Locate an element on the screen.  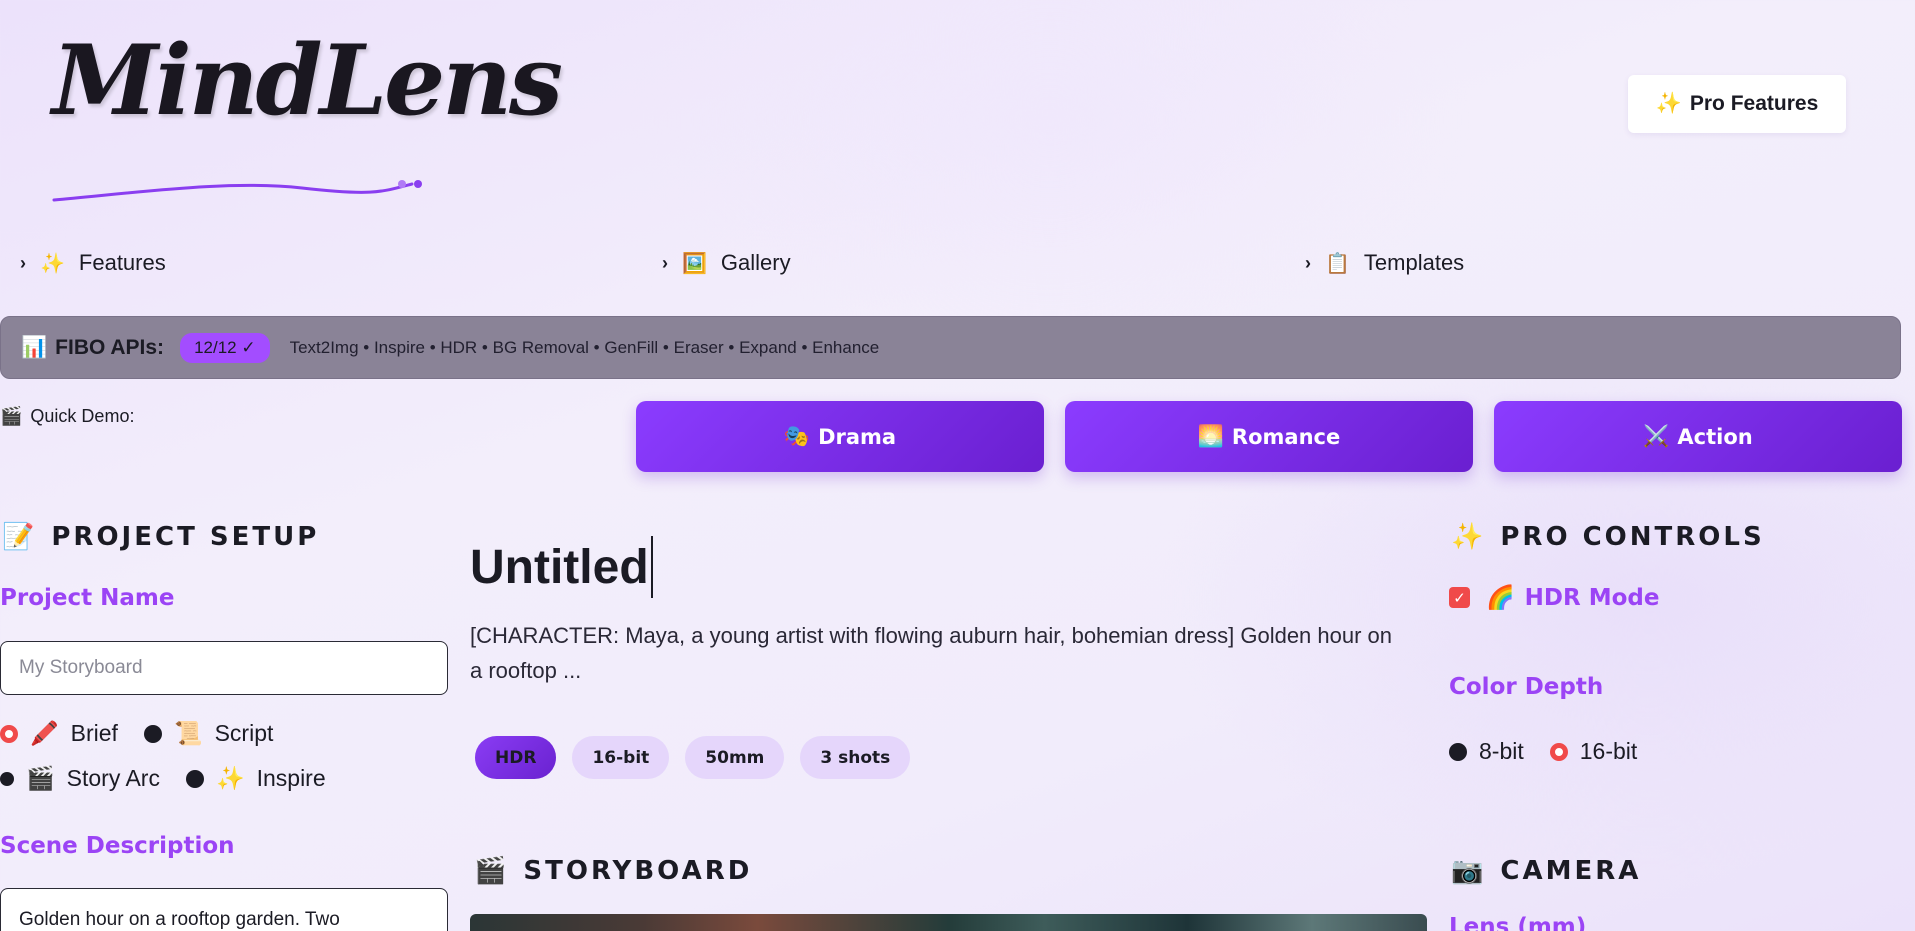
mode-radio-row-1: 🖍️ Brief 📜 Script is located at coordinates (136, 733).